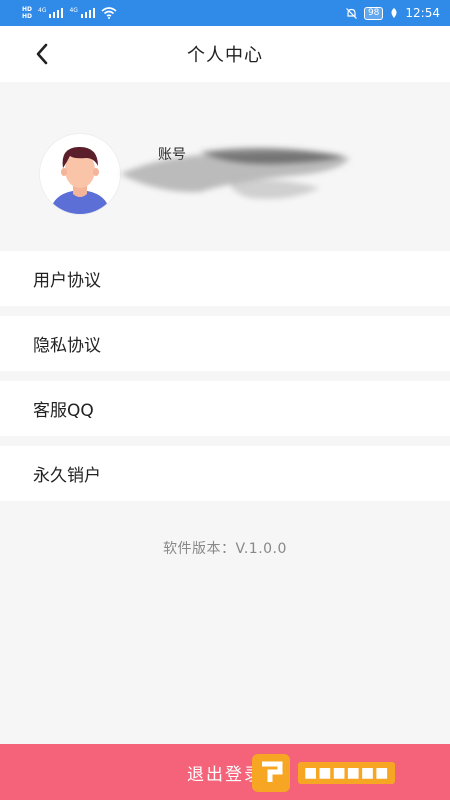 The image size is (450, 800). What do you see at coordinates (225, 278) in the screenshot?
I see `menu-item-user-agreement: 用户协议` at bounding box center [225, 278].